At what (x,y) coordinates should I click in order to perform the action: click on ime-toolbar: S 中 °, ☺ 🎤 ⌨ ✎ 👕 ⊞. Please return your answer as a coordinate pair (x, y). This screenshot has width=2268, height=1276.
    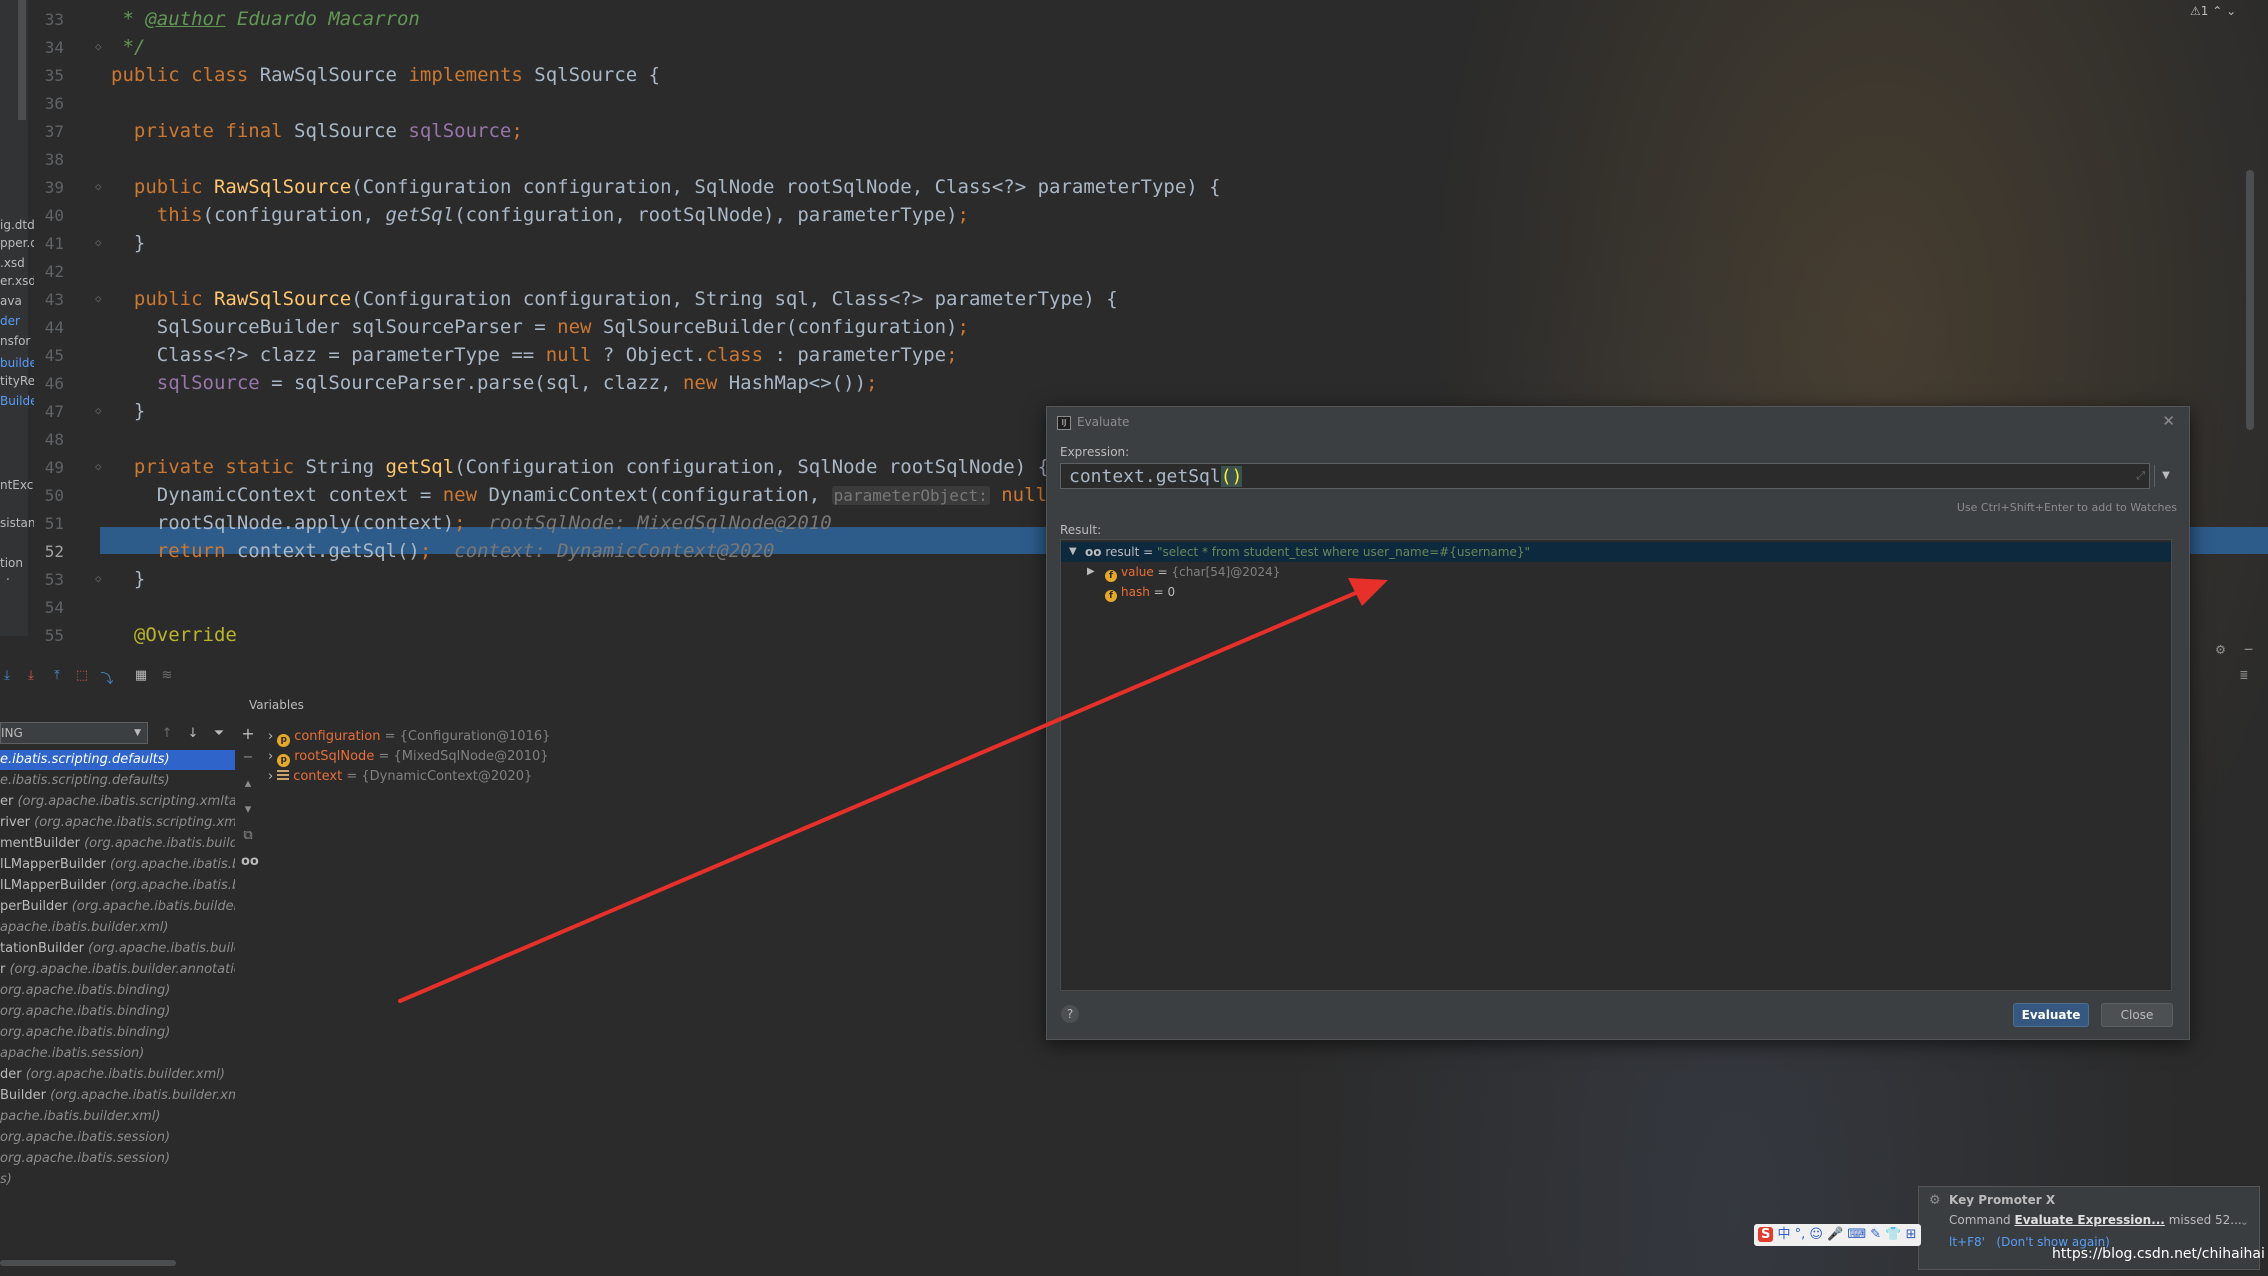
    Looking at the image, I should click on (1837, 1235).